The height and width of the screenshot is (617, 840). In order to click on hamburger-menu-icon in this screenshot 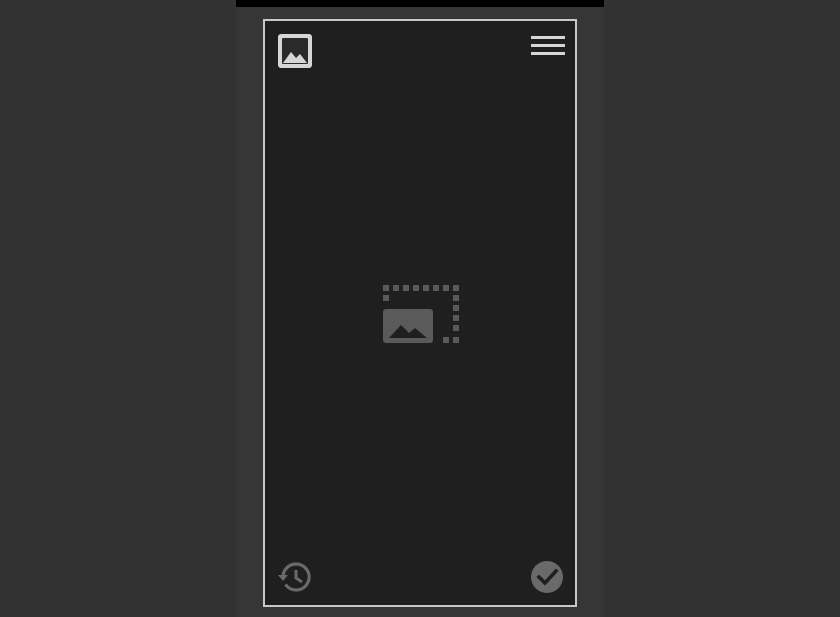, I will do `click(548, 46)`.